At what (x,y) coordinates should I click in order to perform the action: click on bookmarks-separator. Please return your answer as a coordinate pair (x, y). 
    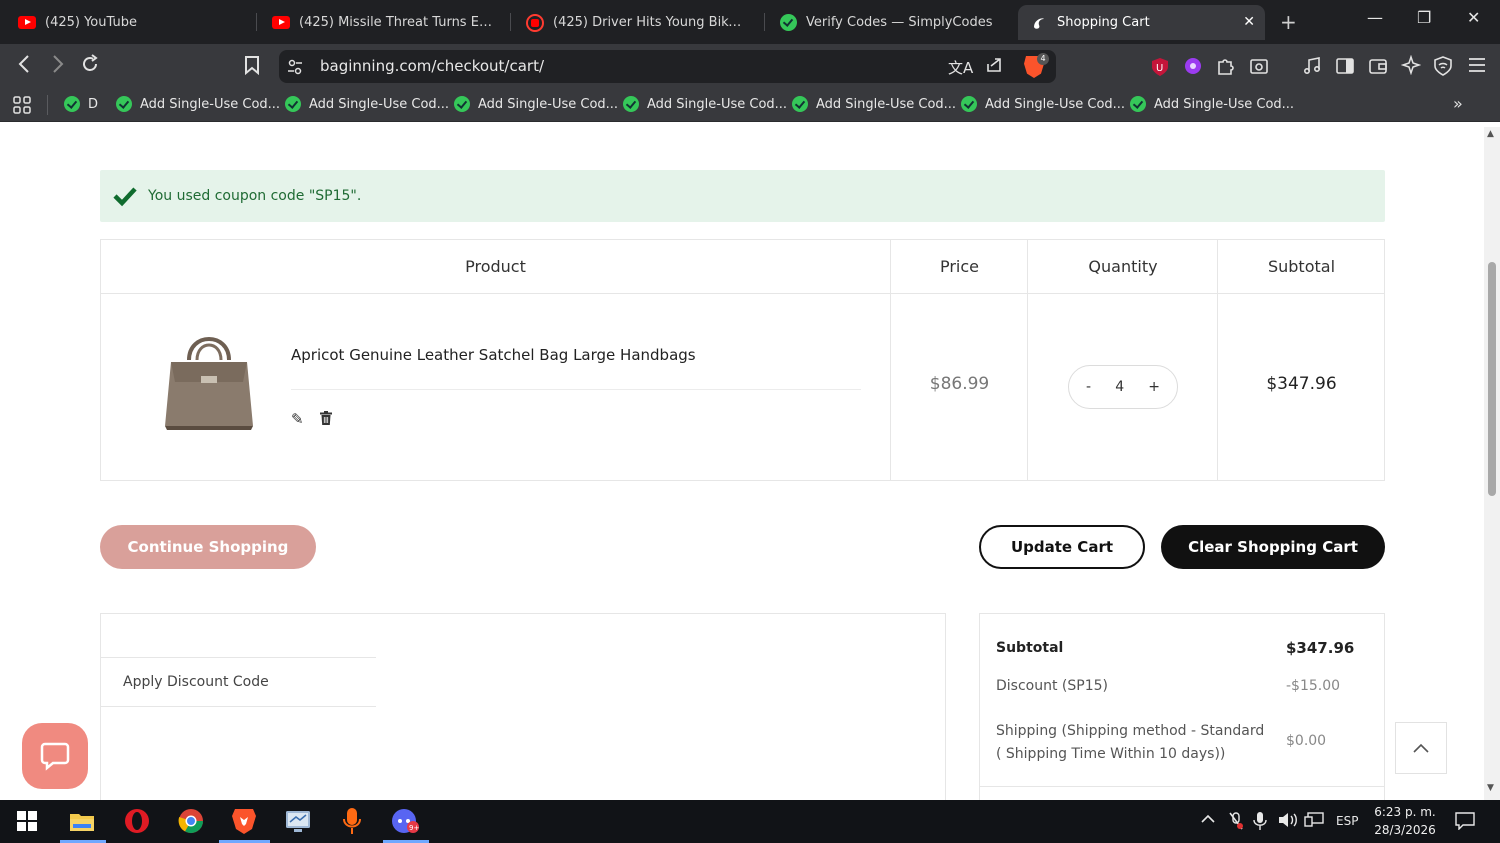
    Looking at the image, I should click on (47, 105).